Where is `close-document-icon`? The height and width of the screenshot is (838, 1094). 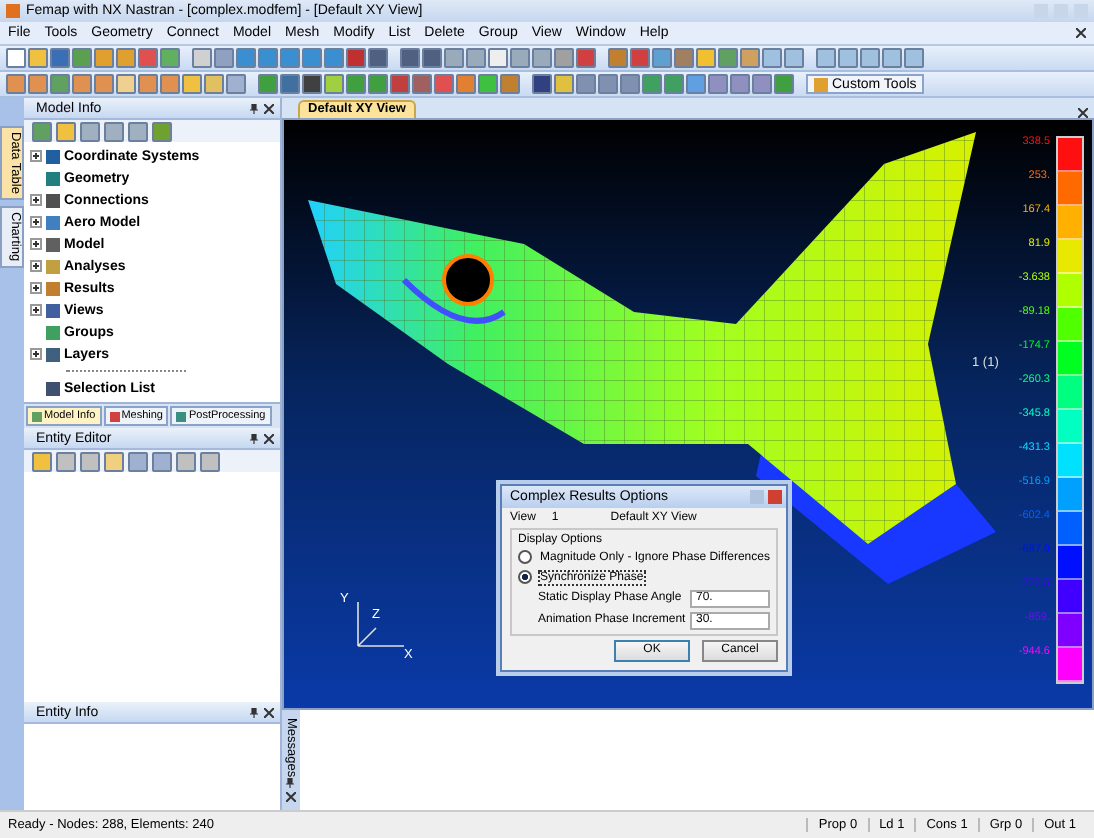
close-document-icon is located at coordinates (1081, 33).